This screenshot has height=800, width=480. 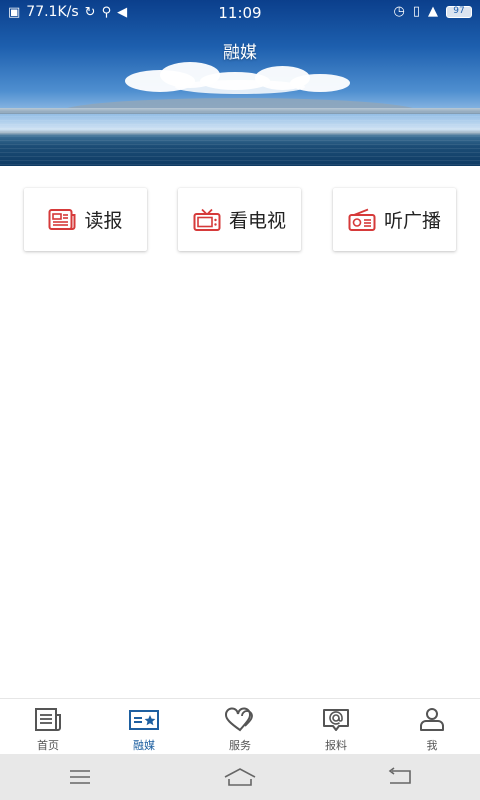 I want to click on listen-radio-card: 听广播, so click(x=394, y=219).